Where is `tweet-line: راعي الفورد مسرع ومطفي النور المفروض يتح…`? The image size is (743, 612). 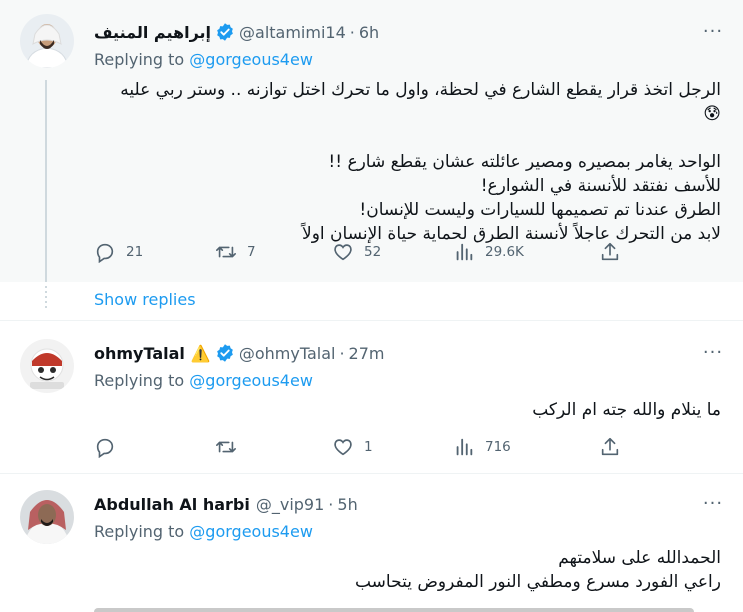
tweet-line: راعي الفورد مسرع ومطفي النور المفروض يتح… is located at coordinates (537, 582).